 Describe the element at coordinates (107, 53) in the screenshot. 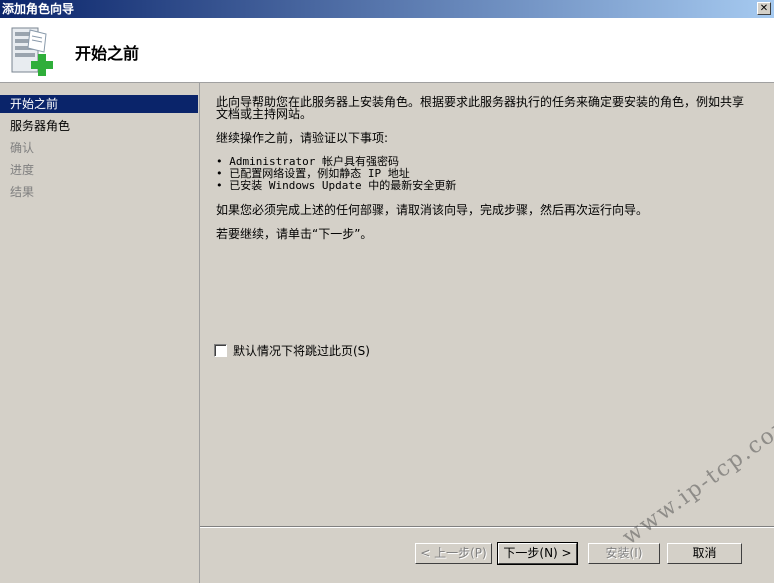

I see `page-title: 开始之前` at that location.